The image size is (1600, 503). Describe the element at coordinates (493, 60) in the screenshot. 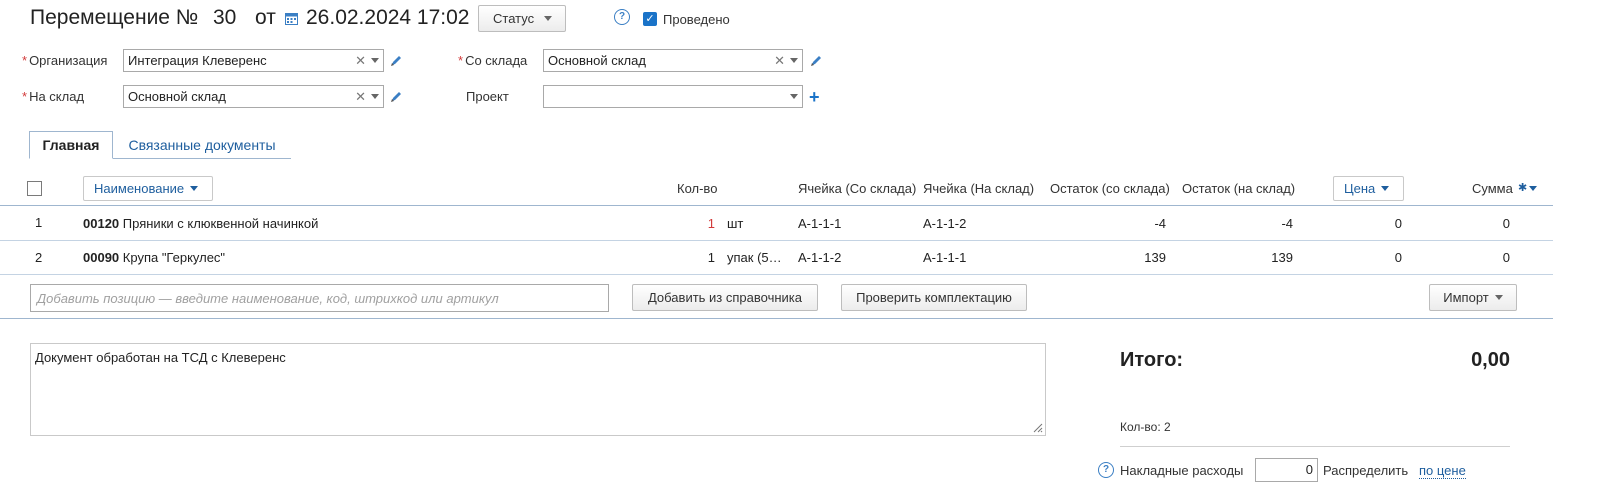

I see `from-store-label: * Со склада` at that location.